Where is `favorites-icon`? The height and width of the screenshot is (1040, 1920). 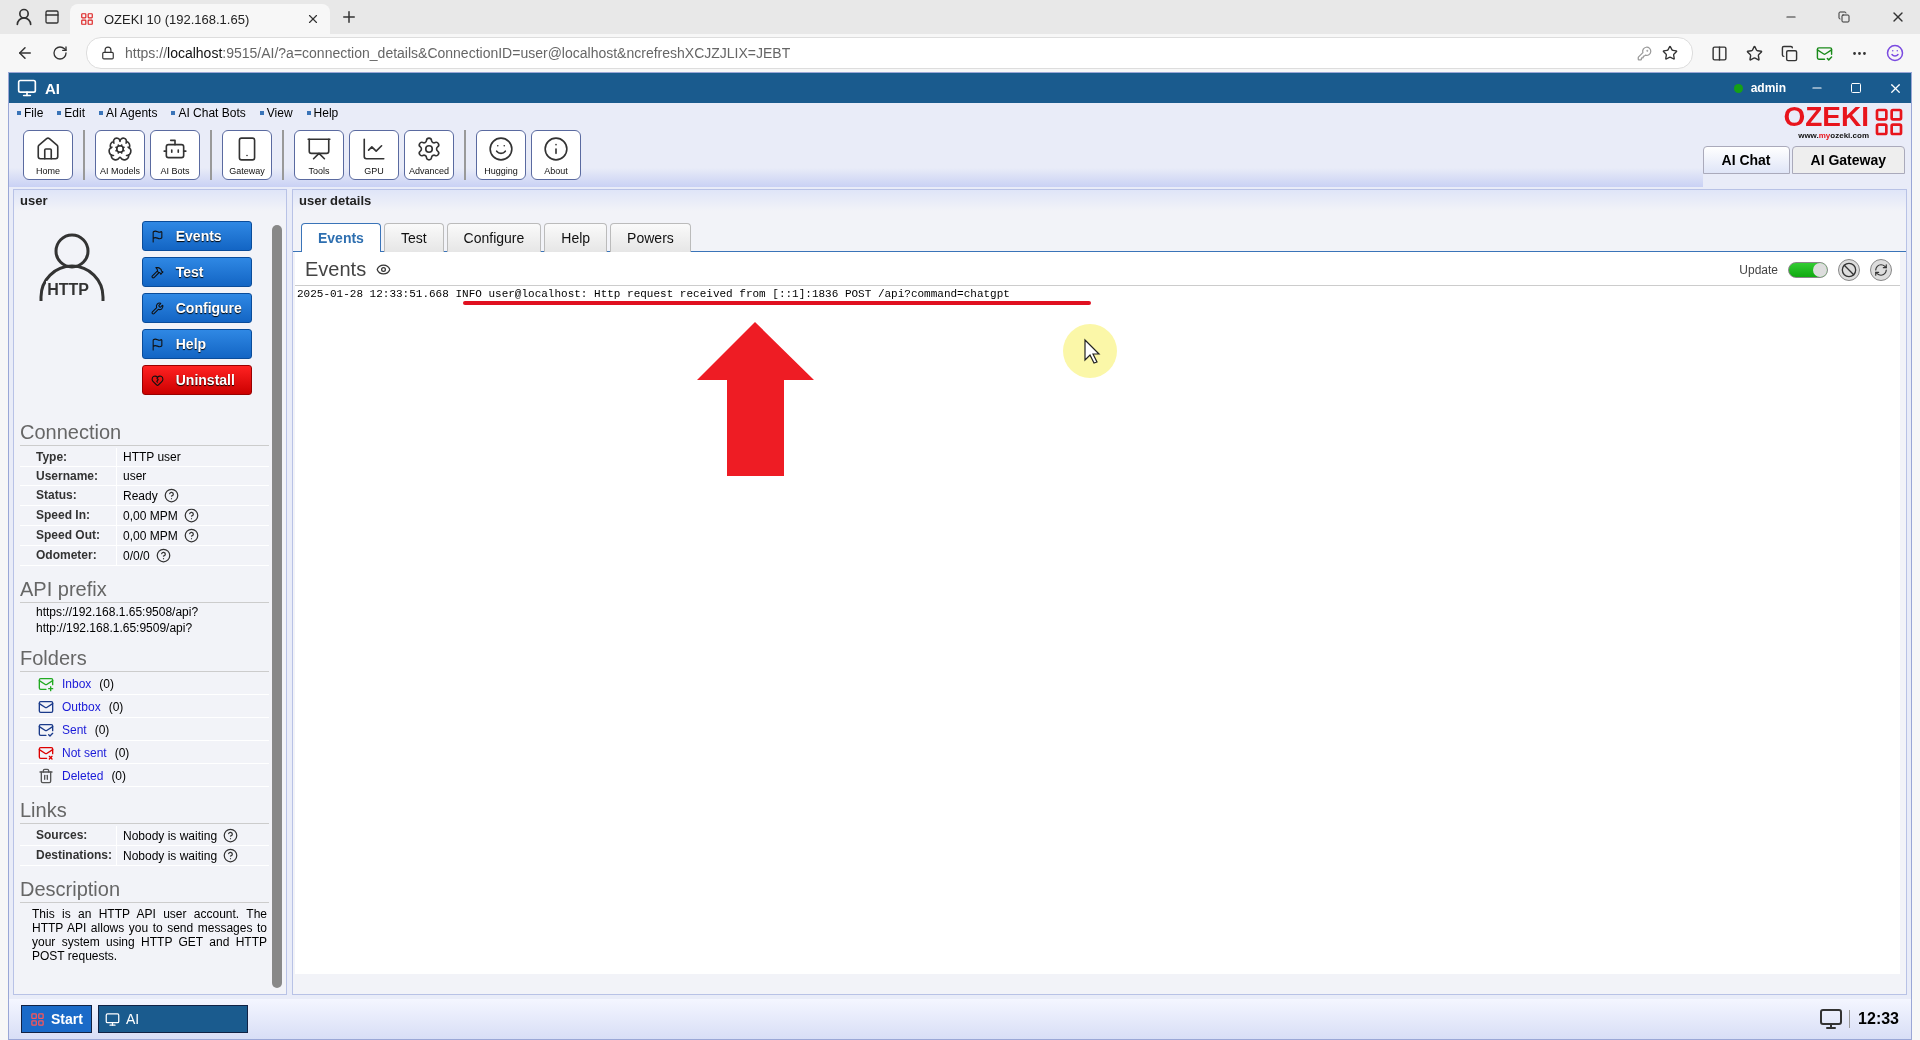 favorites-icon is located at coordinates (1754, 53).